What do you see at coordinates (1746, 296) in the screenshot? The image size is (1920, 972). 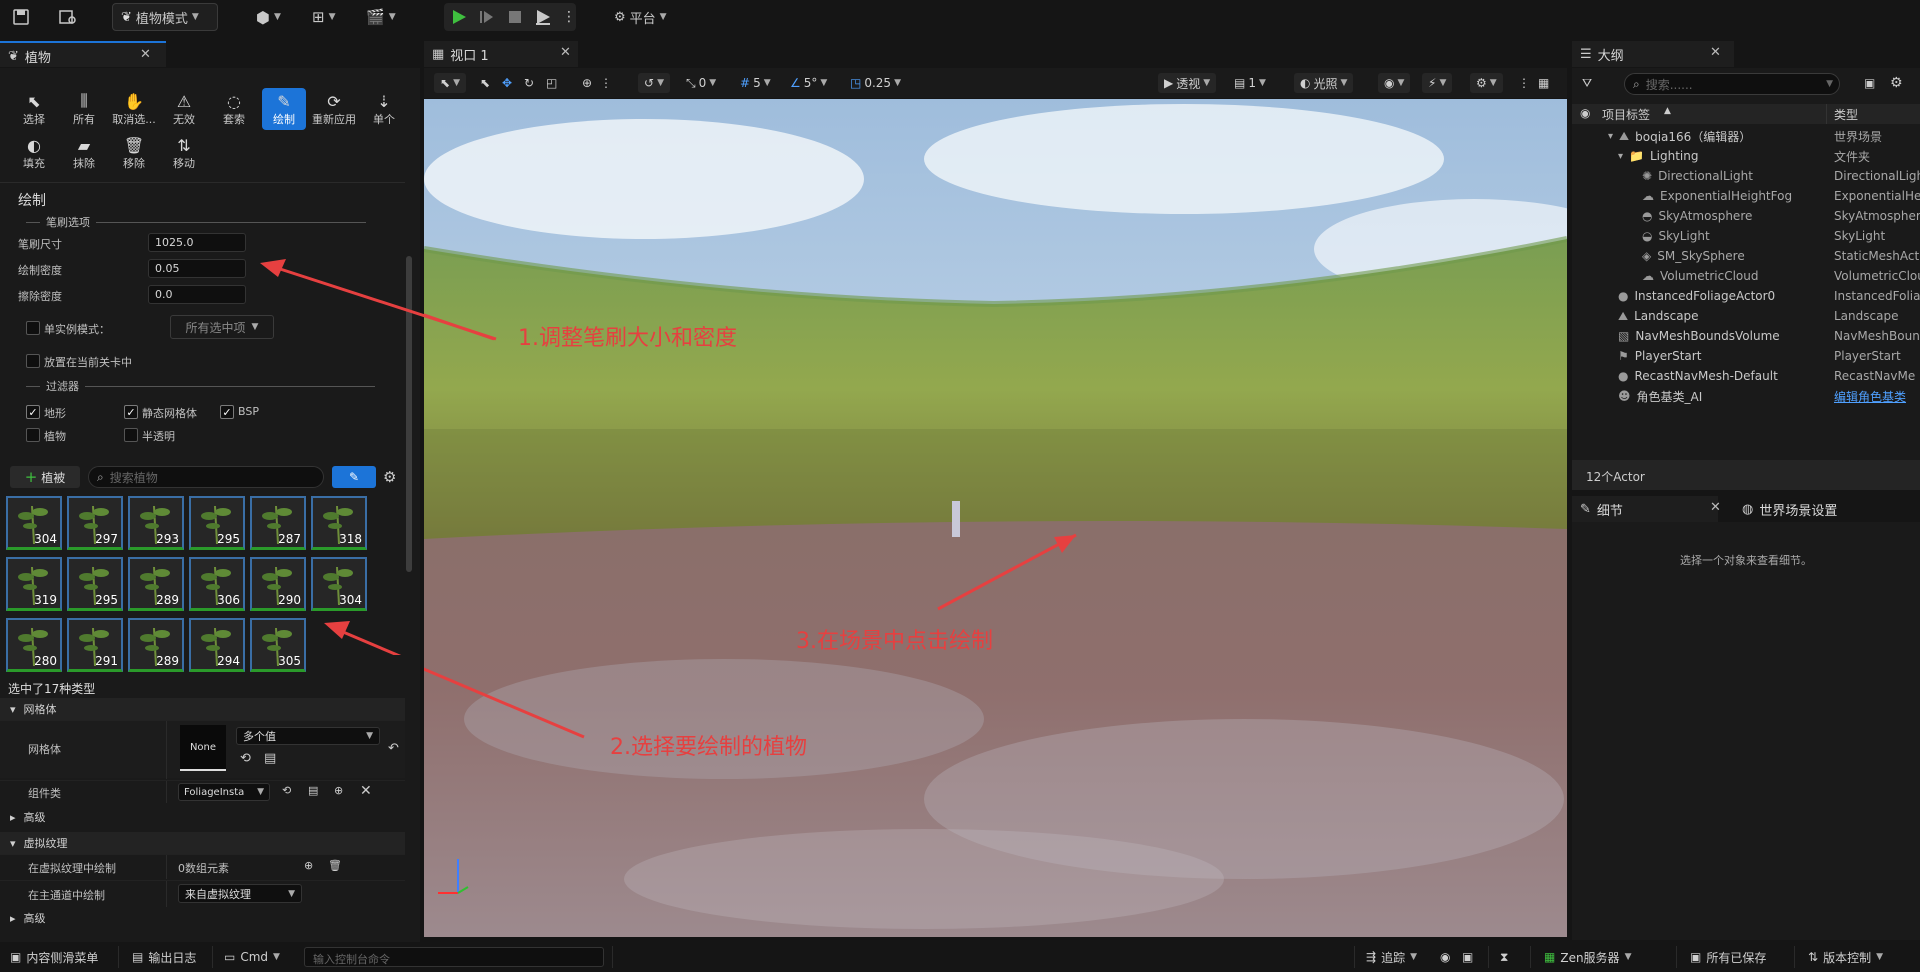 I see `outliner-row: ● InstancedFoliageActor0 InstancedFolia` at bounding box center [1746, 296].